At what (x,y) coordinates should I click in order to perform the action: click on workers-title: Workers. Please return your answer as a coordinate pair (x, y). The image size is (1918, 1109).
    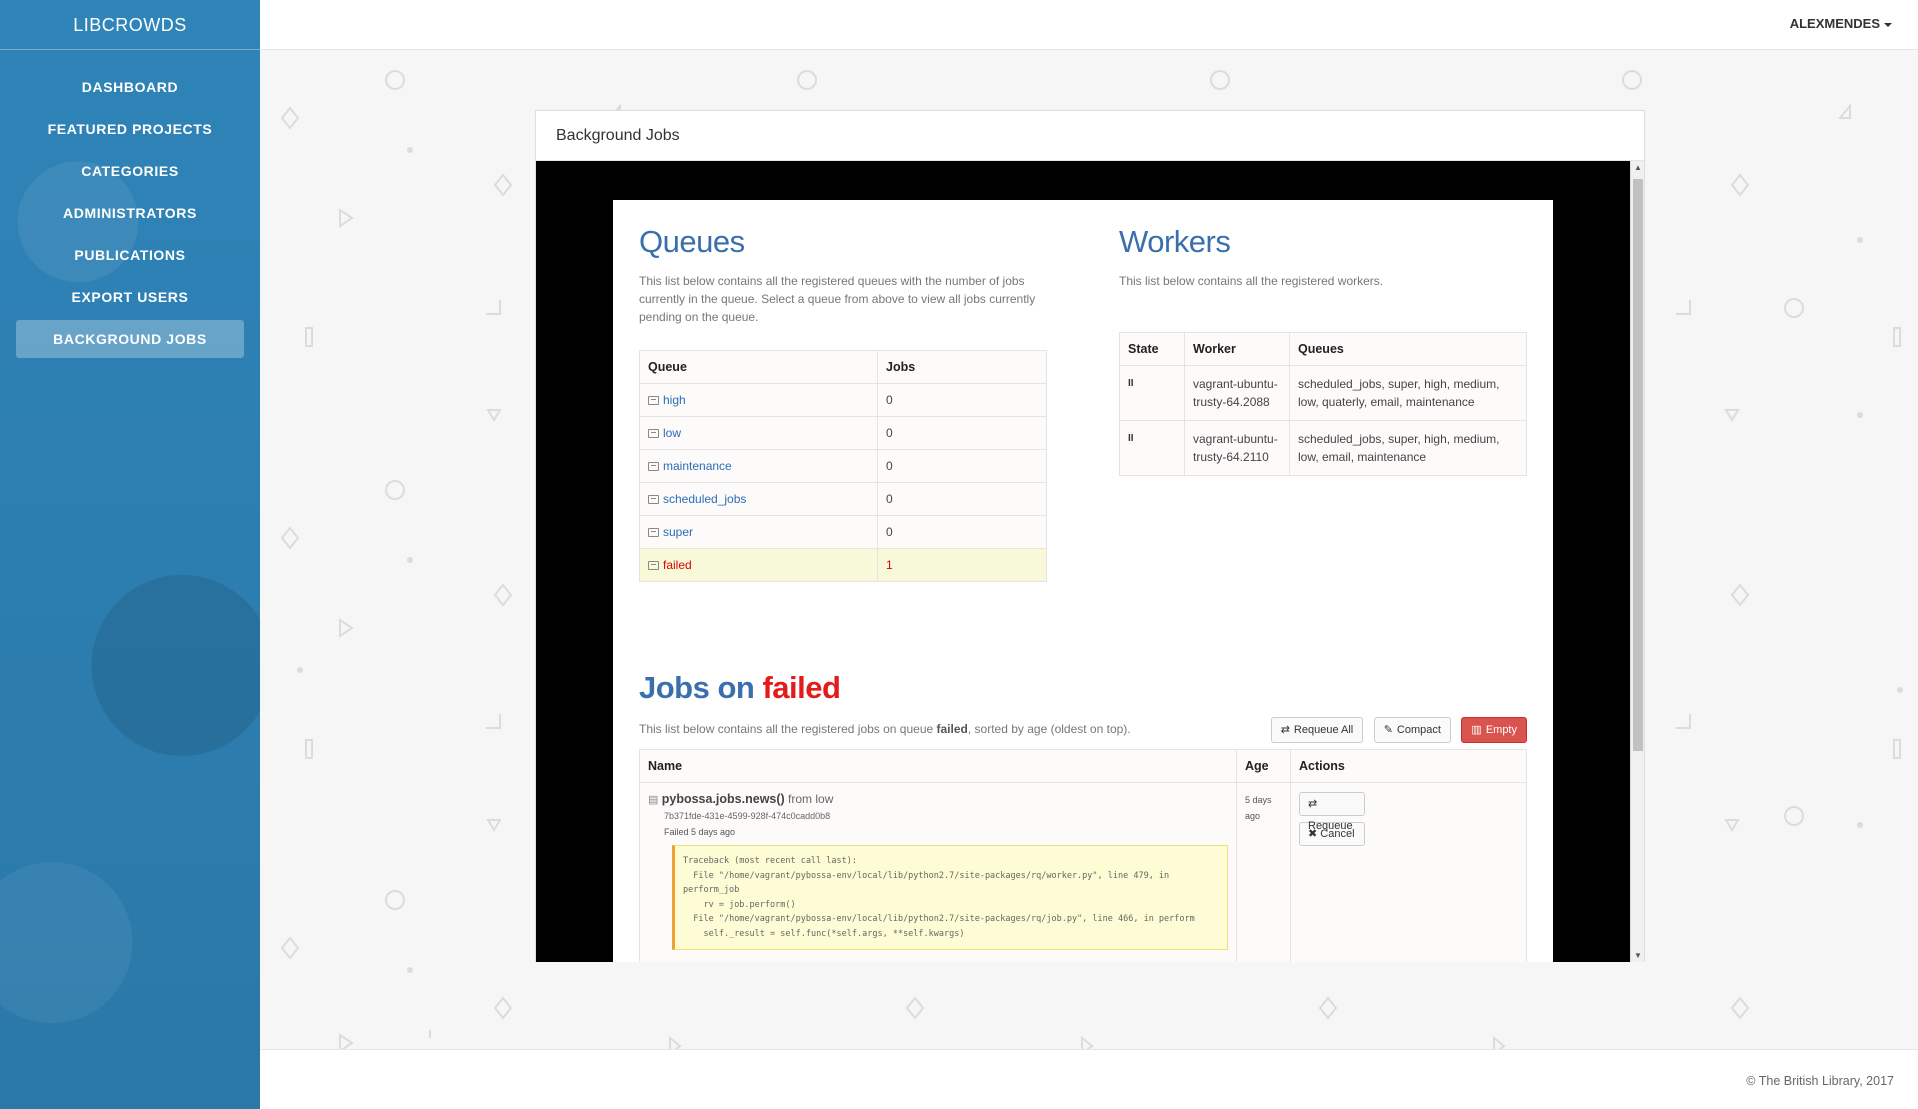
    Looking at the image, I should click on (1175, 241).